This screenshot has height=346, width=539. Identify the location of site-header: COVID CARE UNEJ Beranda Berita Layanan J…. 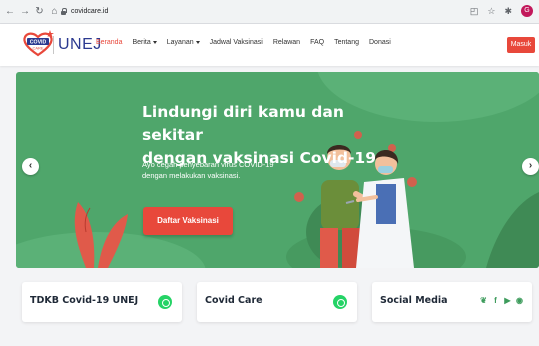
(269, 45).